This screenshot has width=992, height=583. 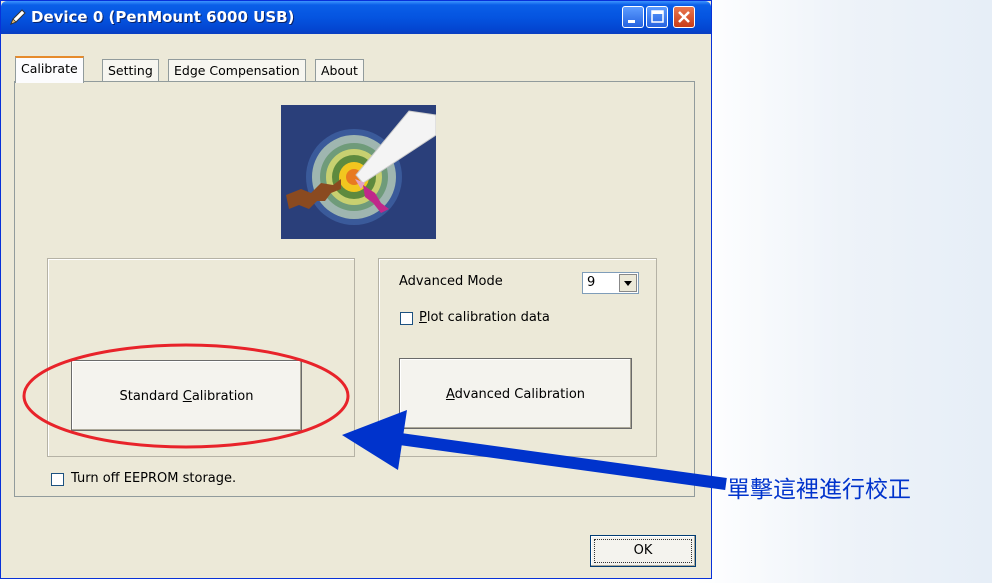 I want to click on tab-label: Calibrate, so click(x=49, y=68).